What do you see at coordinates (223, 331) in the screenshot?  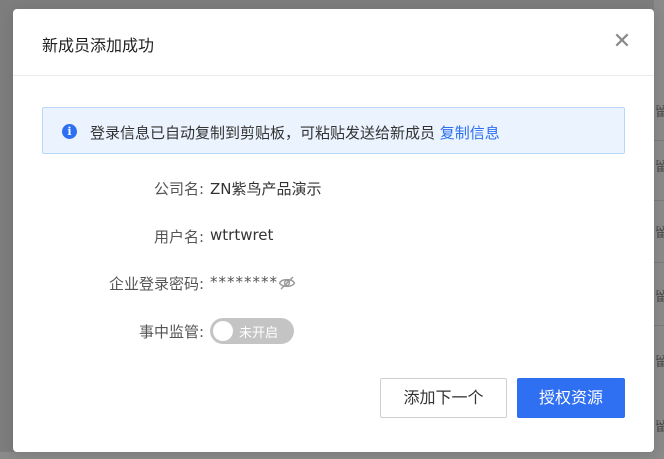 I see `toggle-knob` at bounding box center [223, 331].